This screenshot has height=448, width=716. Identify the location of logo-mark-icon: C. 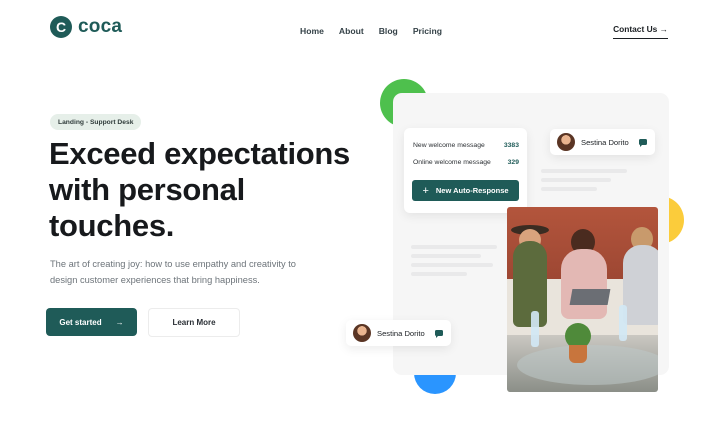
(61, 27).